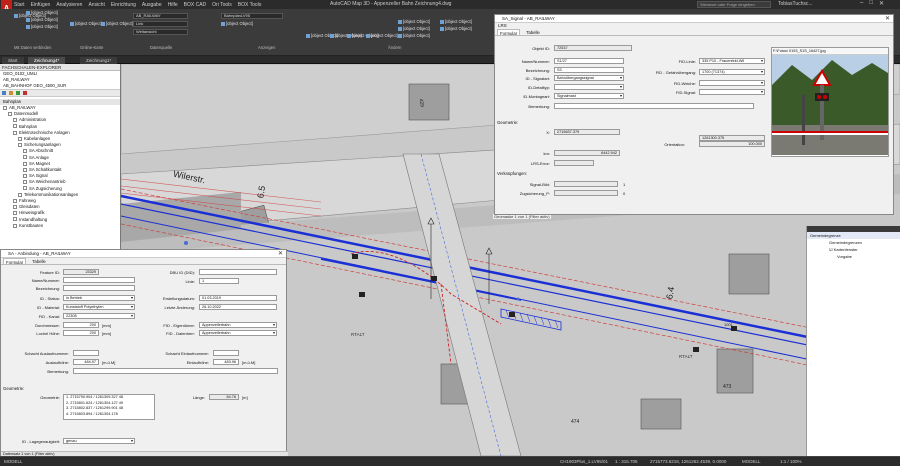 The image size is (900, 466). I want to click on panel-item: Gemeindegrenze, so click(853, 235).